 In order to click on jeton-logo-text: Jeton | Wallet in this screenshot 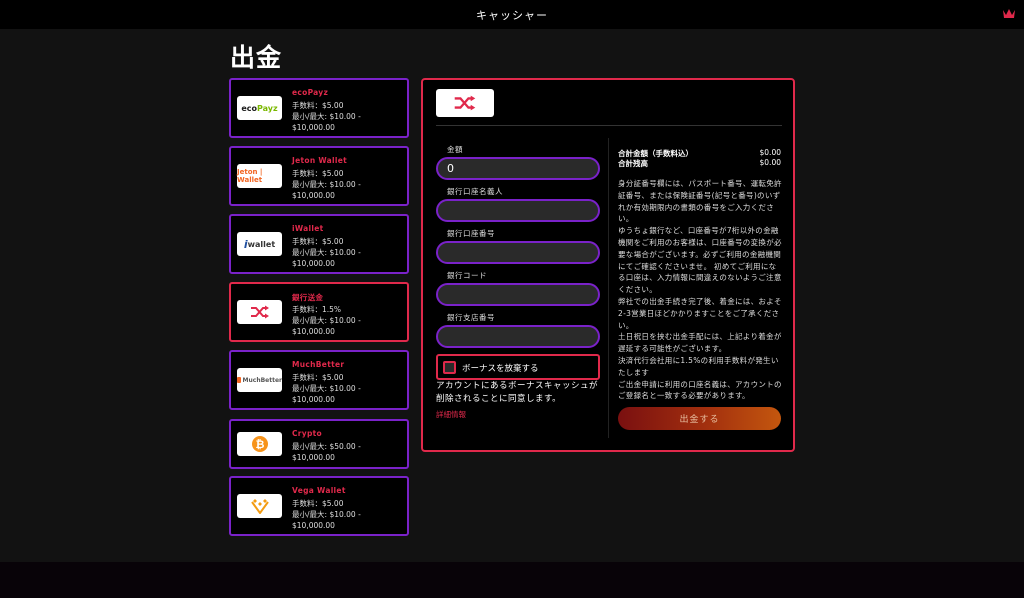, I will do `click(250, 176)`.